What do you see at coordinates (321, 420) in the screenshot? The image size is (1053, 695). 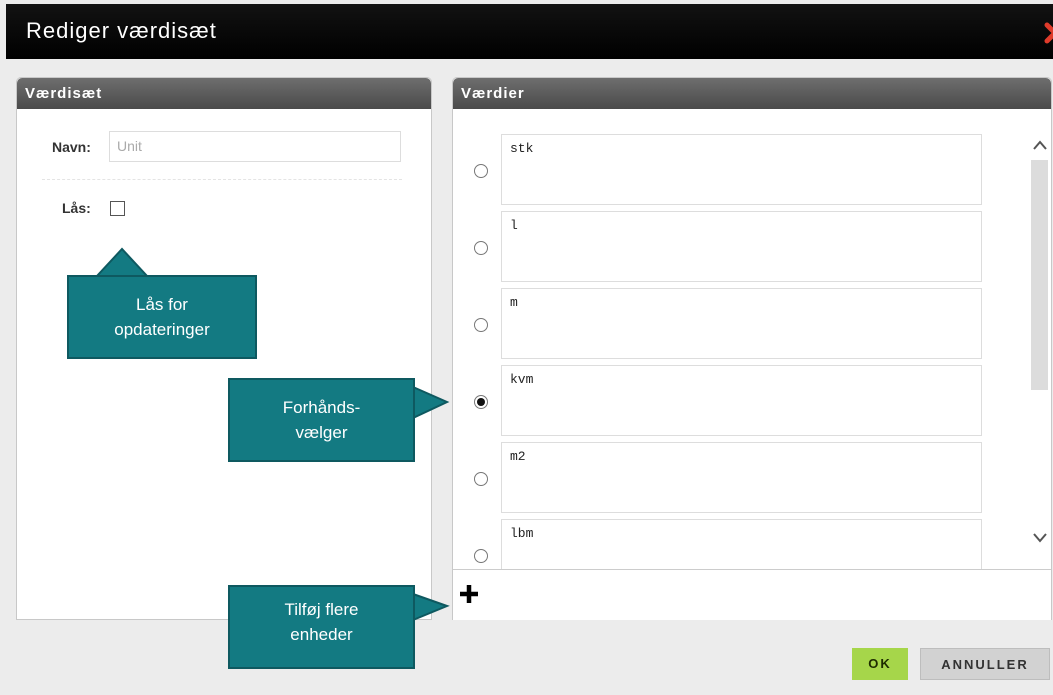 I see `preselect-callout: Forhånds- vælger` at bounding box center [321, 420].